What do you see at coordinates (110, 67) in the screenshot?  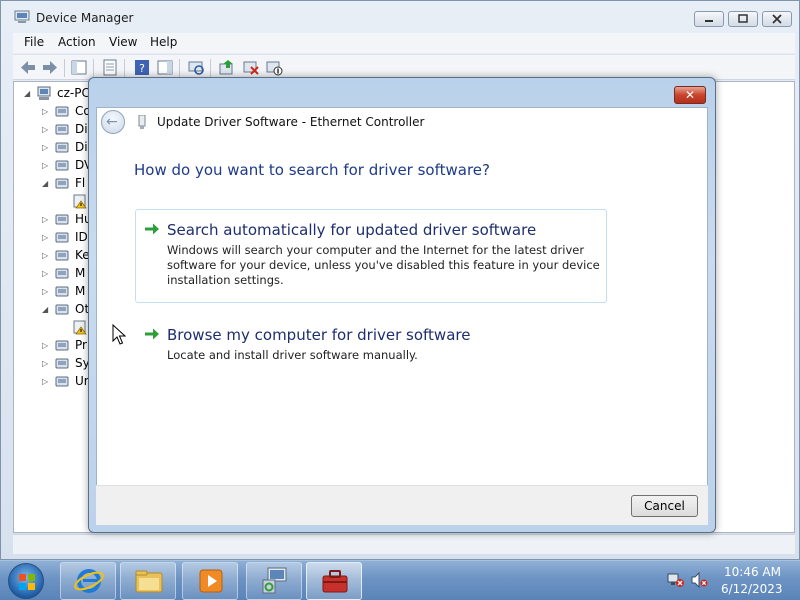 I see `properties-icon` at bounding box center [110, 67].